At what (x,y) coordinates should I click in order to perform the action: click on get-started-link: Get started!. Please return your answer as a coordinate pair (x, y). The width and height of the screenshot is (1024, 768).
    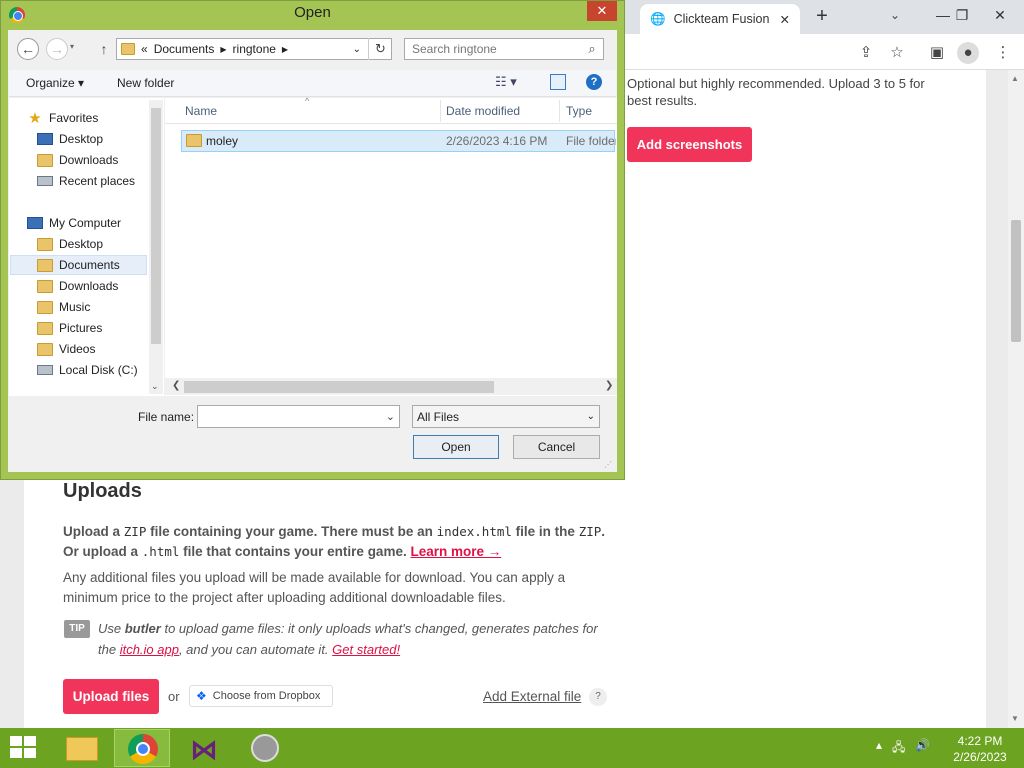
    Looking at the image, I should click on (366, 649).